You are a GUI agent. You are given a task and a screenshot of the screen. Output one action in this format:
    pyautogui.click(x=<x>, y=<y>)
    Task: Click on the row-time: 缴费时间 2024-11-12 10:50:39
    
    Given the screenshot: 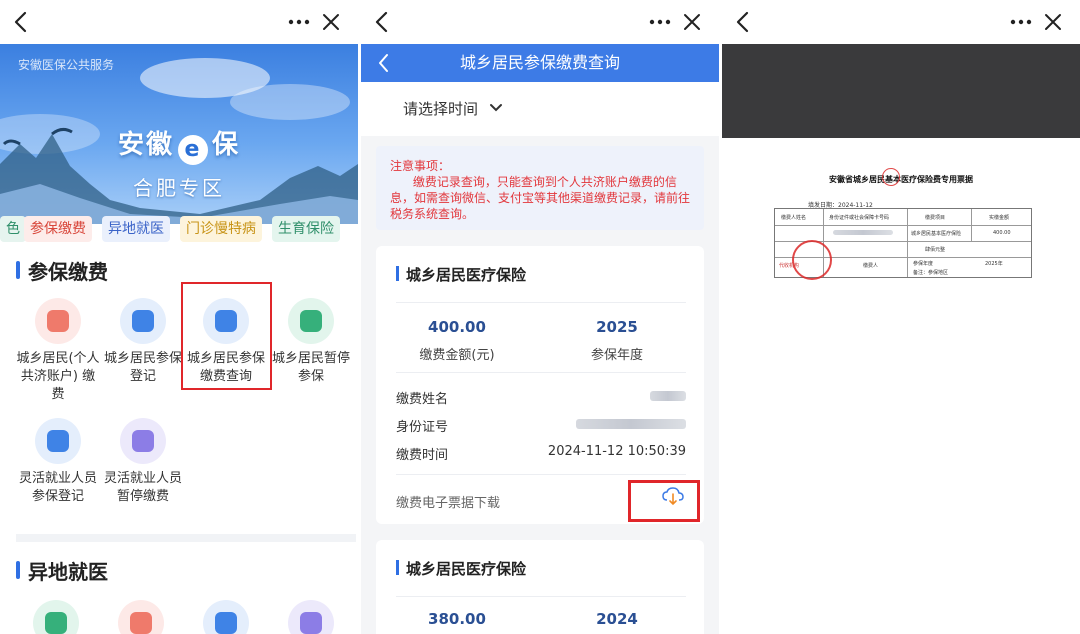 What is the action you would take?
    pyautogui.click(x=541, y=453)
    